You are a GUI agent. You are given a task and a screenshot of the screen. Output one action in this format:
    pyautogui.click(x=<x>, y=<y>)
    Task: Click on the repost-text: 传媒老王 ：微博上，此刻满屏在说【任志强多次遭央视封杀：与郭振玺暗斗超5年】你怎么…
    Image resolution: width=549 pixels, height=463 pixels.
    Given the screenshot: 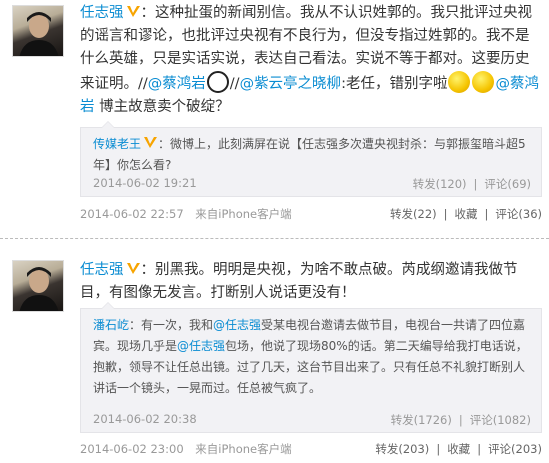 What is the action you would take?
    pyautogui.click(x=313, y=155)
    